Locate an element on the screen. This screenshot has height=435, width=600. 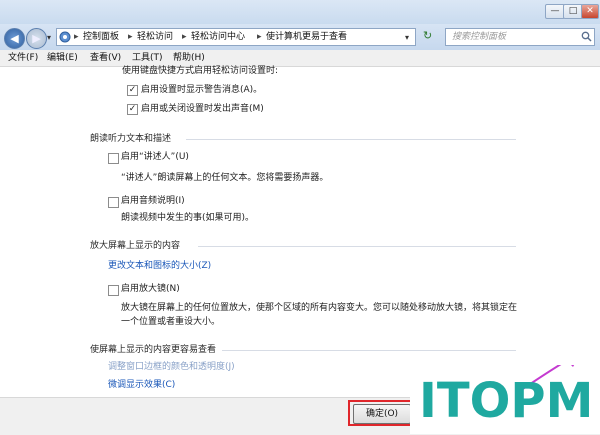
back-button: ◀ is located at coordinates (14, 38).